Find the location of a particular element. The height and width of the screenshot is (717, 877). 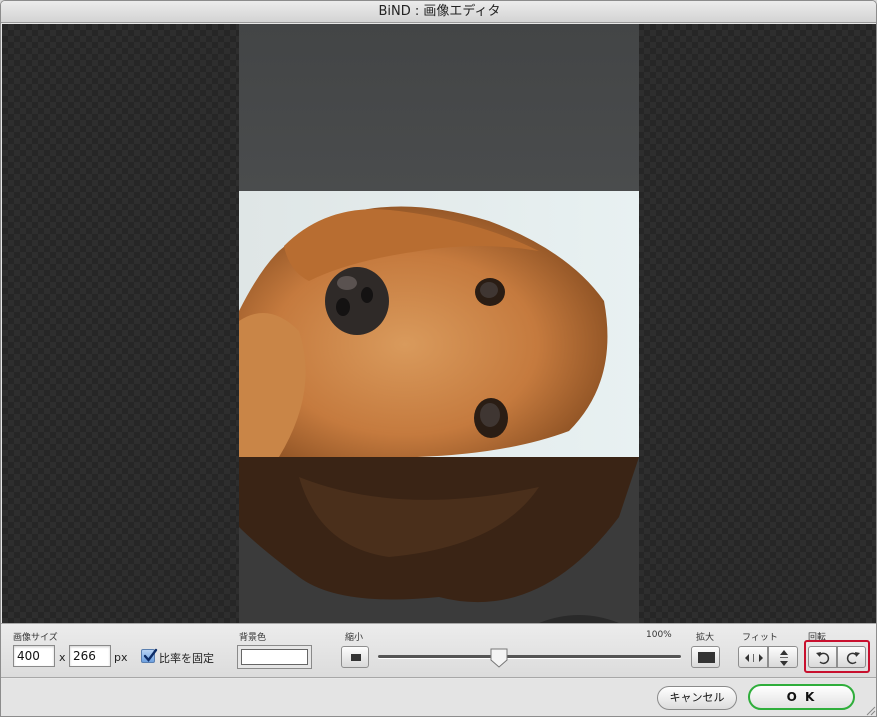

checkmark-icon is located at coordinates (150, 655).